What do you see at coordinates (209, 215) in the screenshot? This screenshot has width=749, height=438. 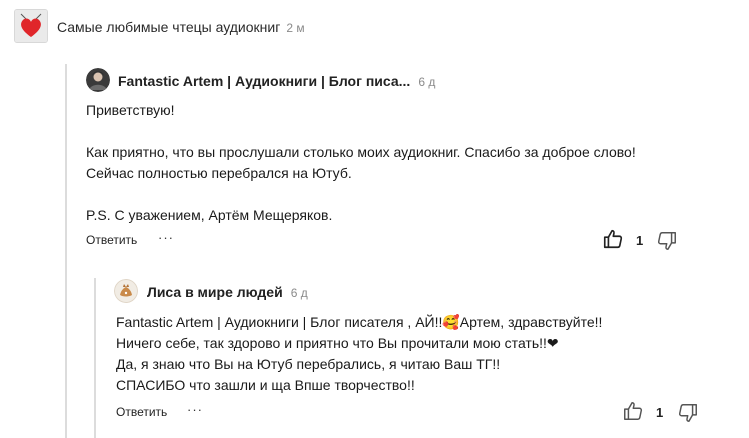 I see `comment-line: P.S. С уважением, Артём Мещеряков.` at bounding box center [209, 215].